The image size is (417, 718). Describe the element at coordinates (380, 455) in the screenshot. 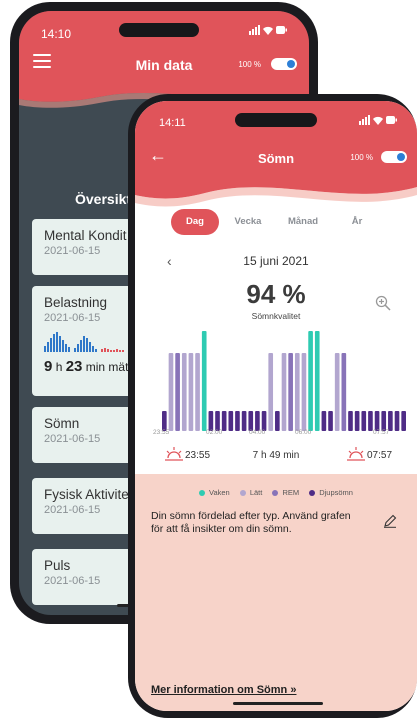

I see `wake-time: 07:57` at that location.